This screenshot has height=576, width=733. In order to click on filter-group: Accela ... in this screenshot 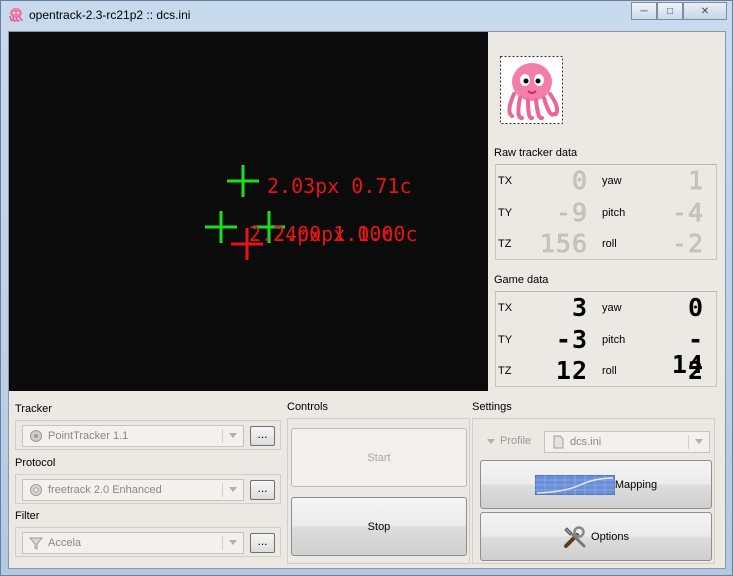, I will do `click(148, 542)`.